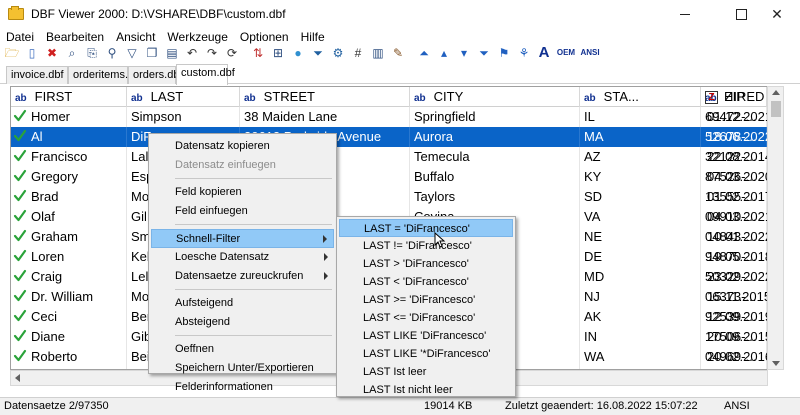 This screenshot has height=415, width=800. Describe the element at coordinates (640, 357) in the screenshot. I see `table-cell: WA` at that location.